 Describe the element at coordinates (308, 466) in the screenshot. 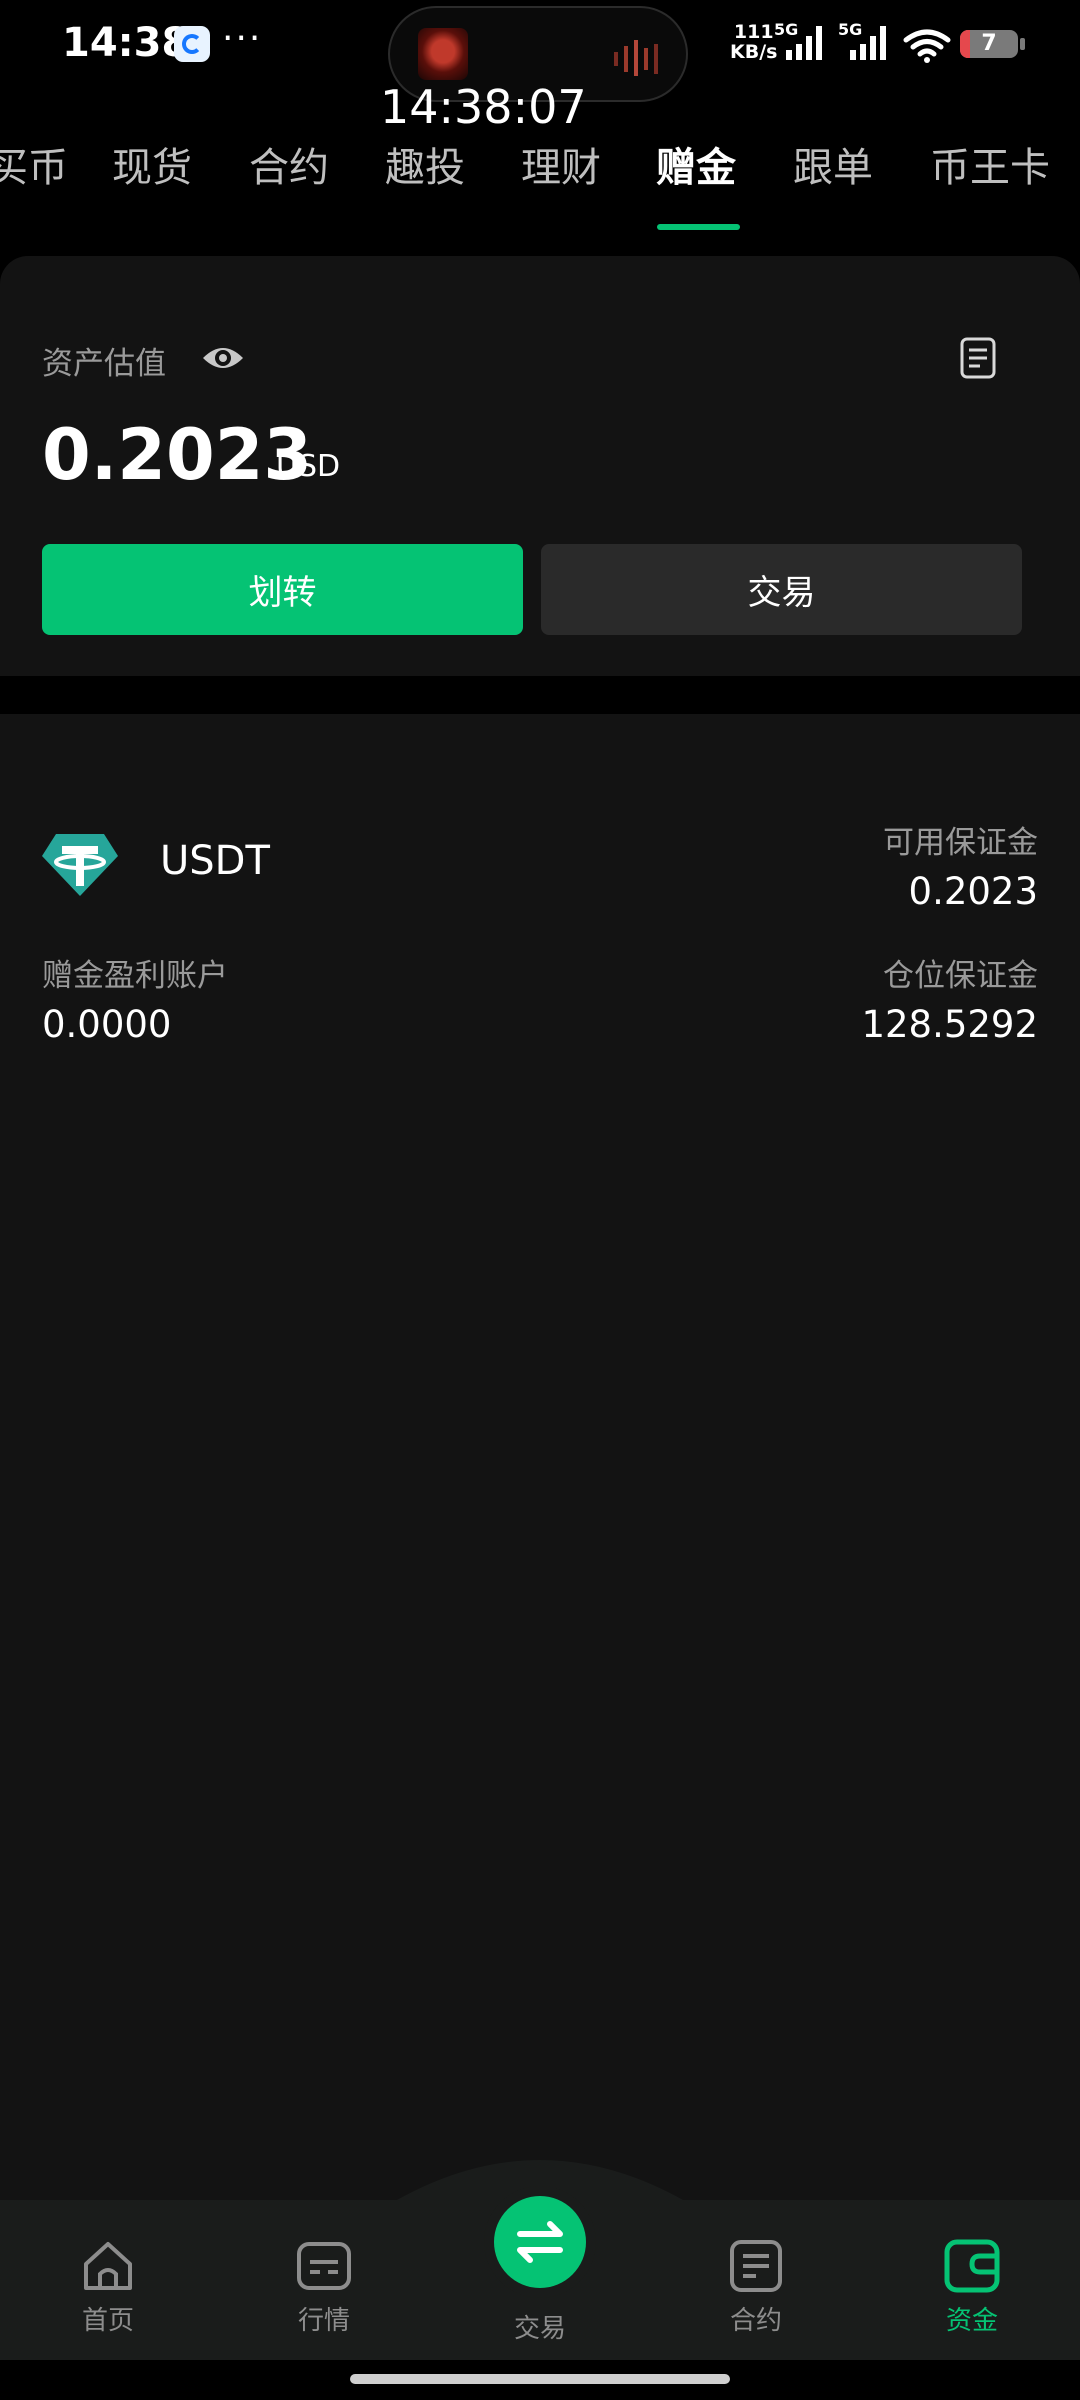

I see `asset-unit: USD` at that location.